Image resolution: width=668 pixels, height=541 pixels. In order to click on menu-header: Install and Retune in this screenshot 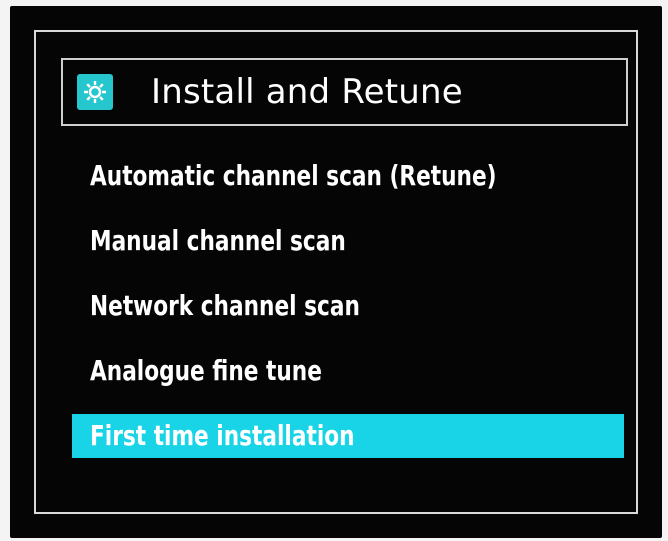, I will do `click(344, 92)`.